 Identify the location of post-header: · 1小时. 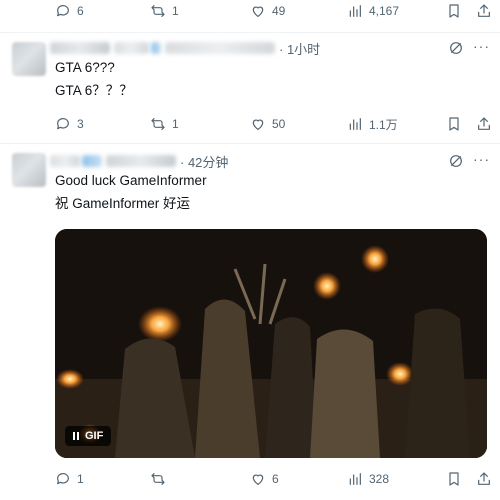
(185, 48).